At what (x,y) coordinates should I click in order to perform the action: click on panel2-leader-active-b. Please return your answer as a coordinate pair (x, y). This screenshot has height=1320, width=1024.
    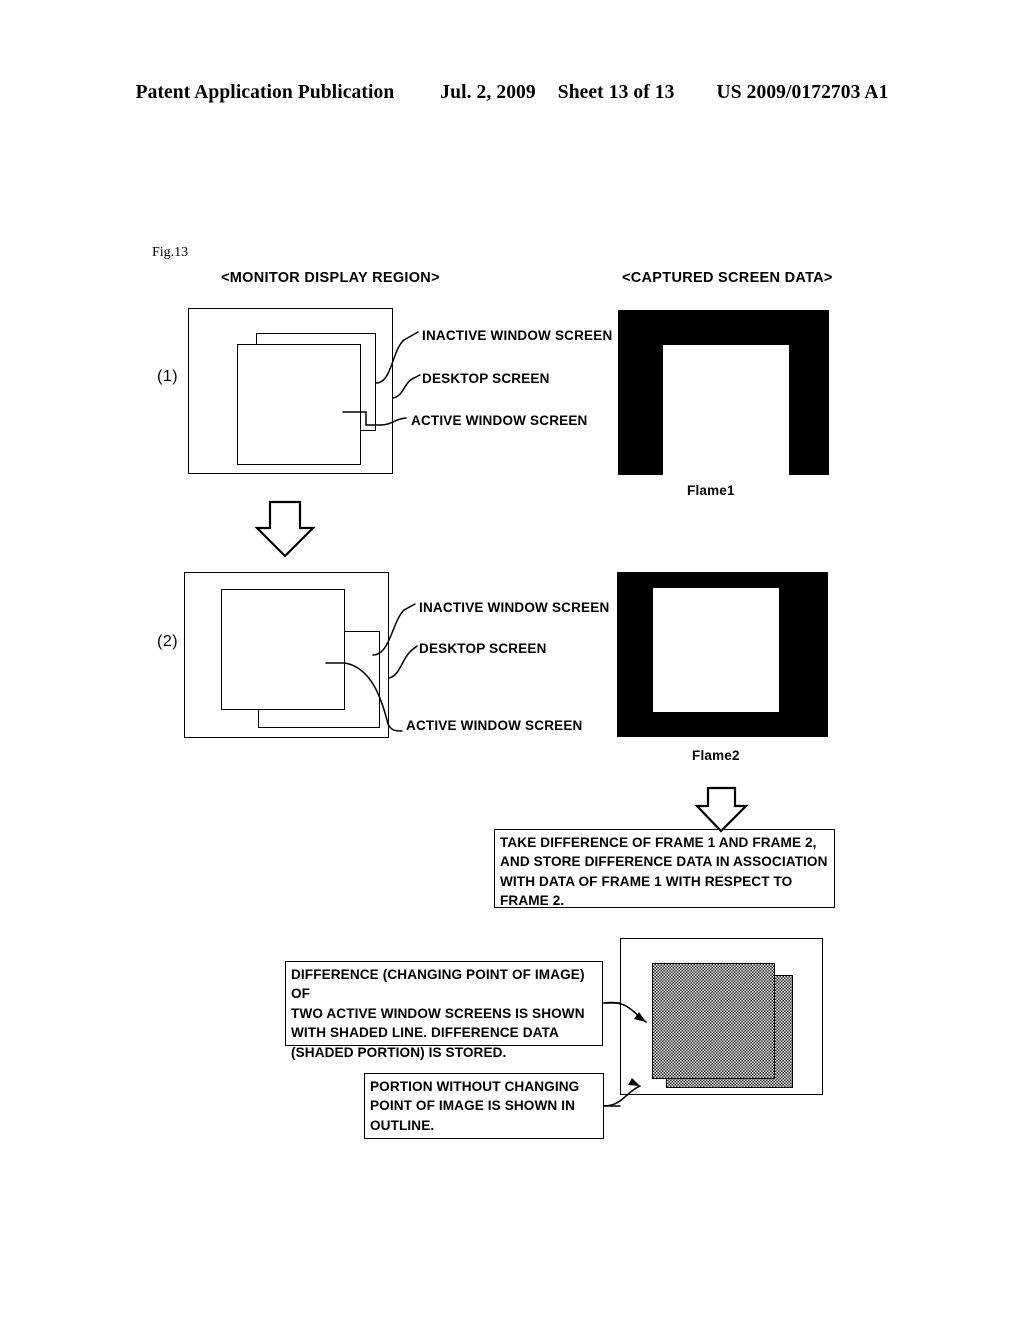
    Looking at the image, I should click on (395, 727).